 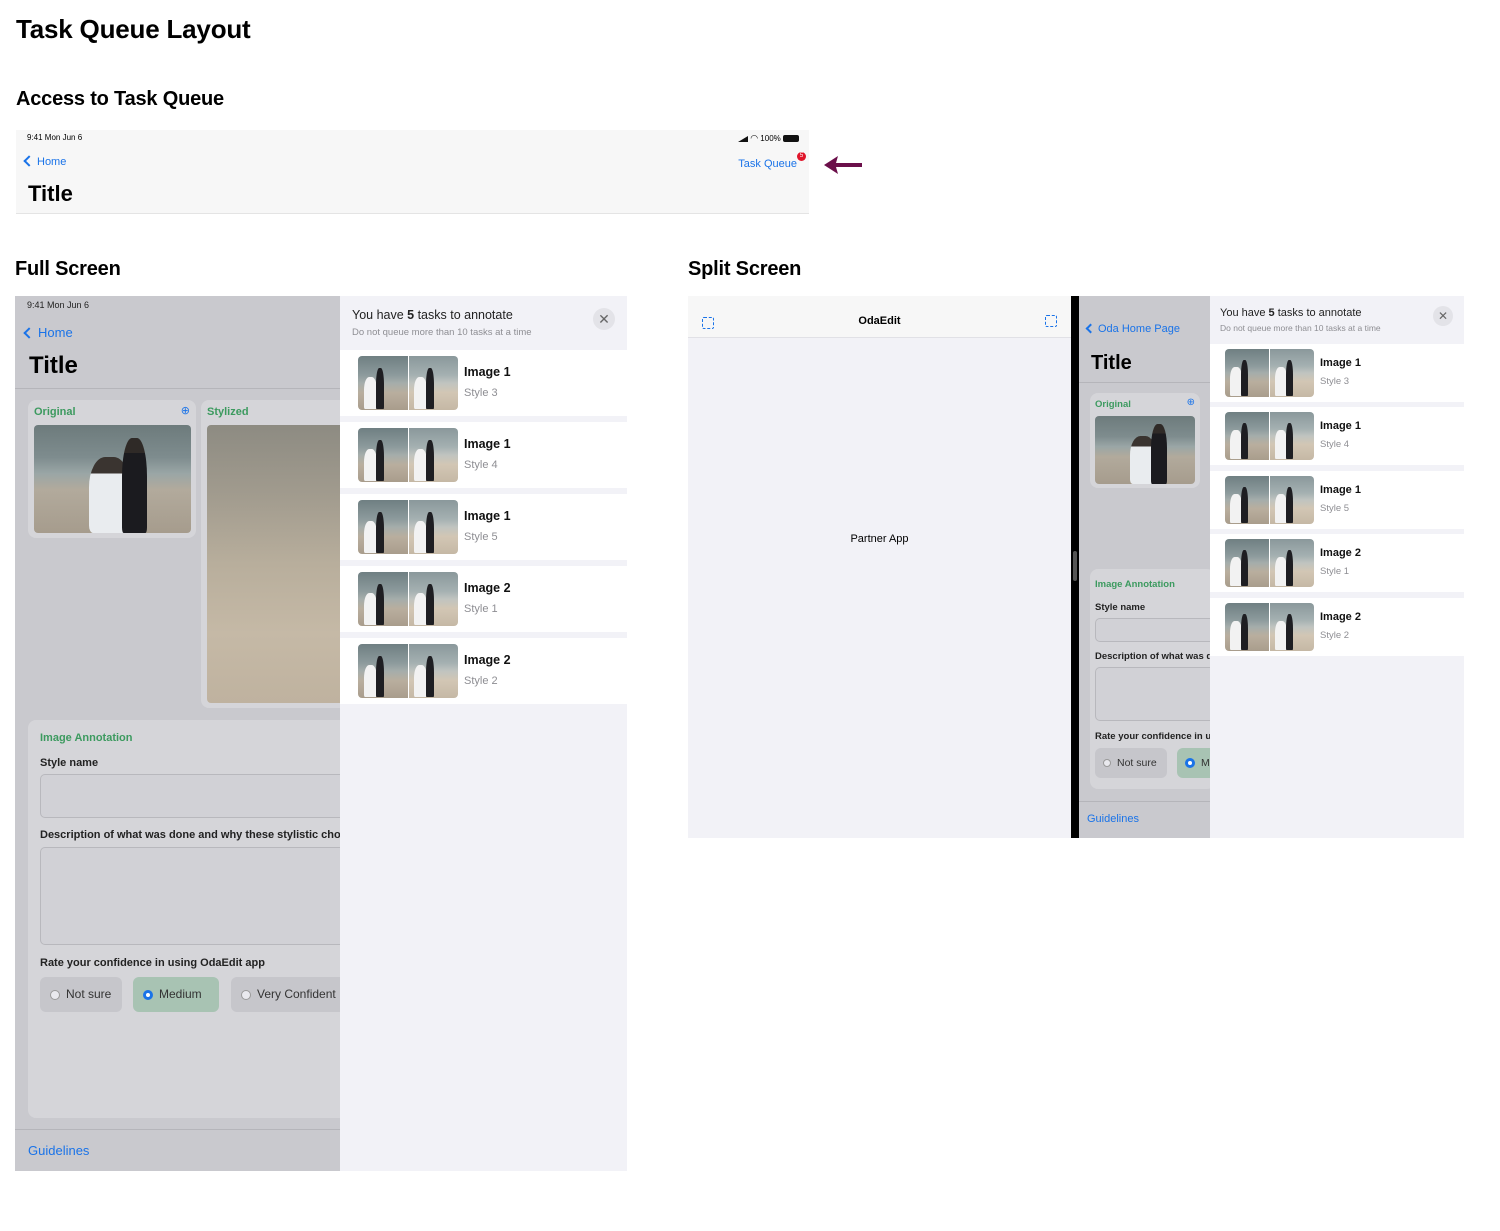 I want to click on queue-item-style: Style 3, so click(x=1335, y=381).